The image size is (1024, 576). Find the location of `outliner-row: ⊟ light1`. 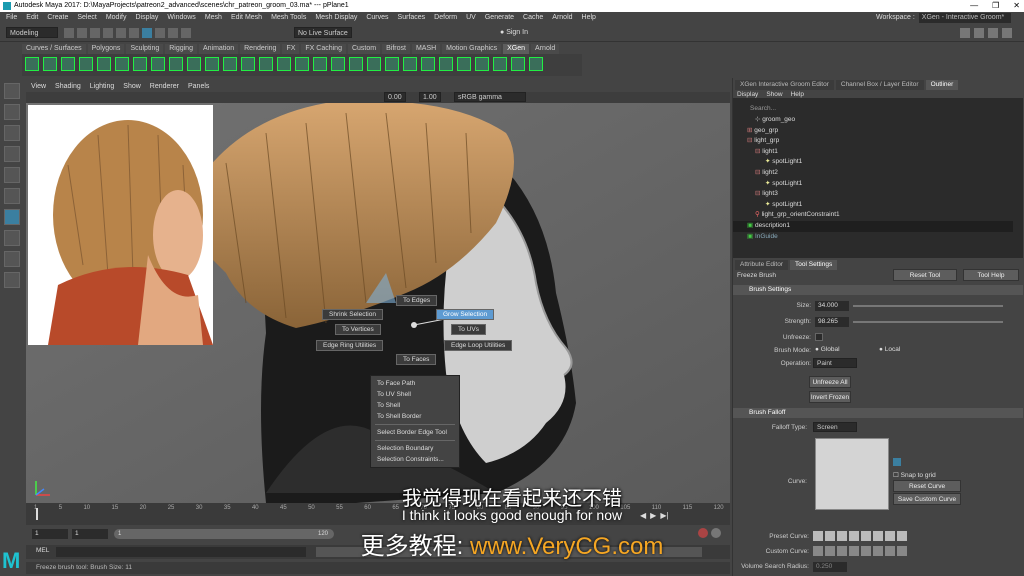

outliner-row: ⊟ light1 is located at coordinates (873, 152).